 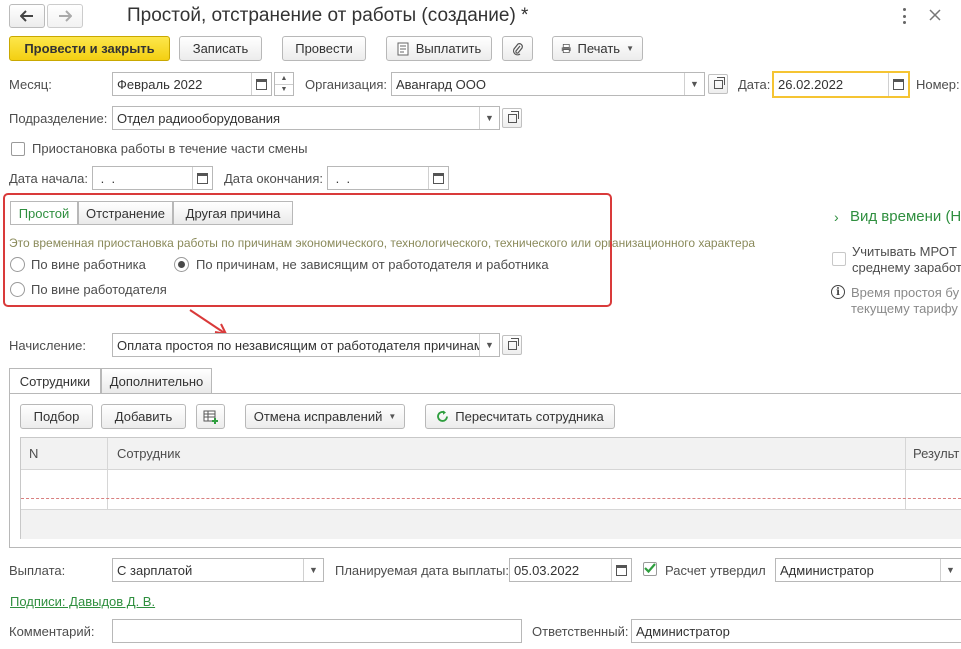 I want to click on mrot-label-line2: среднему заработ, so click(x=906, y=267).